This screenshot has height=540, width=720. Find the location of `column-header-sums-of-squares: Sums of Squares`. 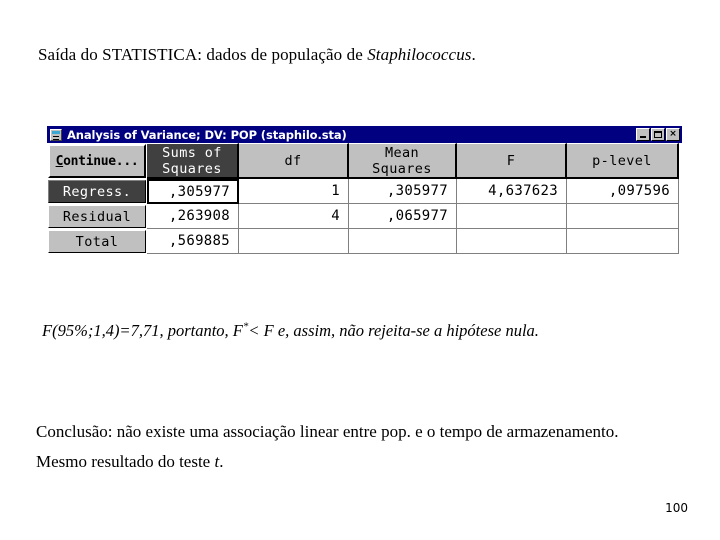

column-header-sums-of-squares: Sums of Squares is located at coordinates (193, 161).